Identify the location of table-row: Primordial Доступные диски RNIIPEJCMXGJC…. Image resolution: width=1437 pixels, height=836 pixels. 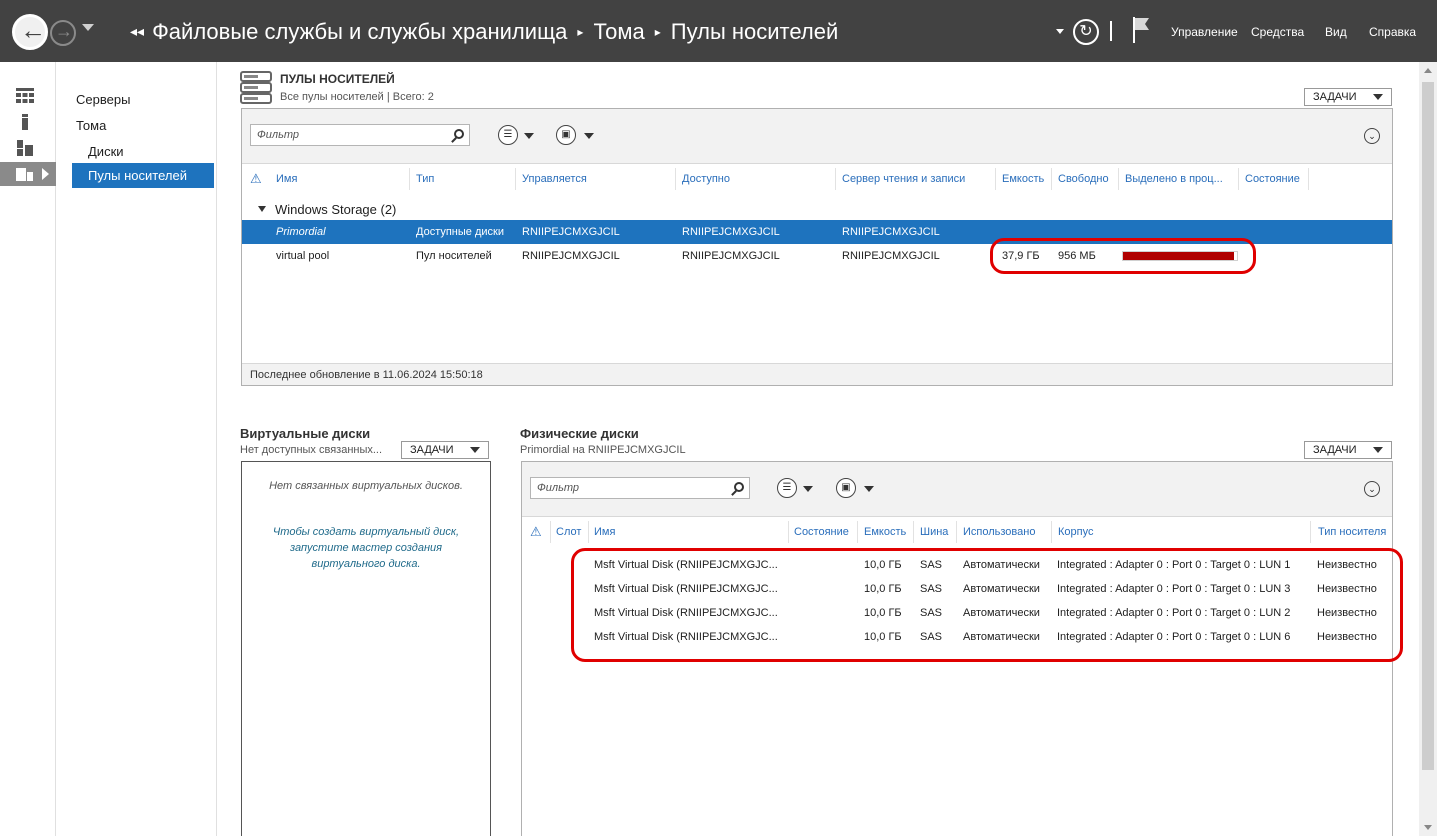
(817, 232).